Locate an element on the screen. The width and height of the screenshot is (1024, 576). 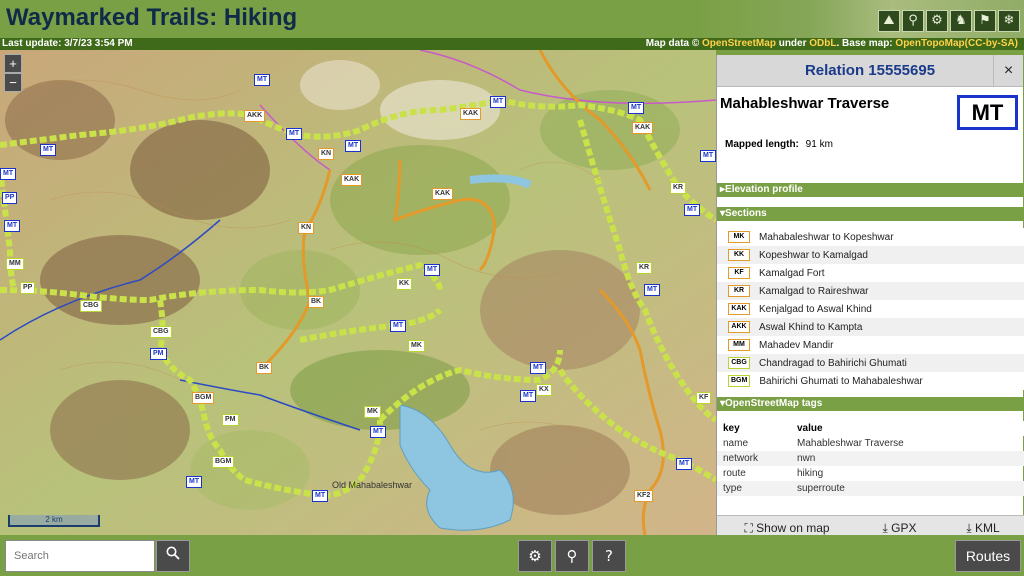
route-badge: KX is located at coordinates (544, 390).